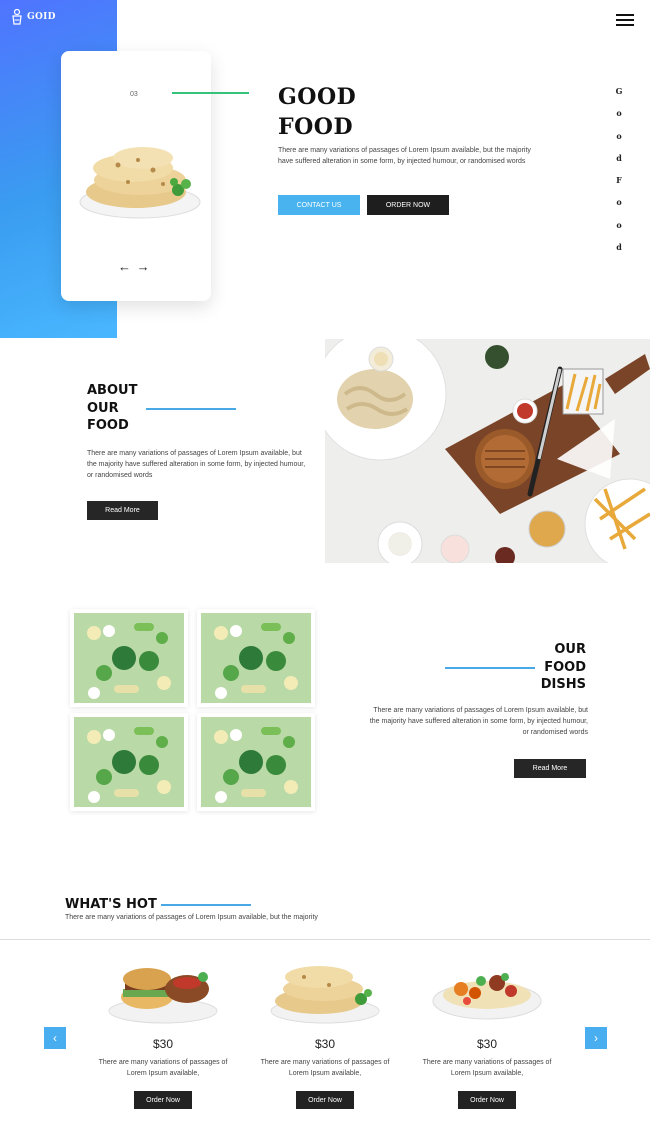 The height and width of the screenshot is (1123, 650). Describe the element at coordinates (17, 17) in the screenshot. I see `chef-hat-icon` at that location.